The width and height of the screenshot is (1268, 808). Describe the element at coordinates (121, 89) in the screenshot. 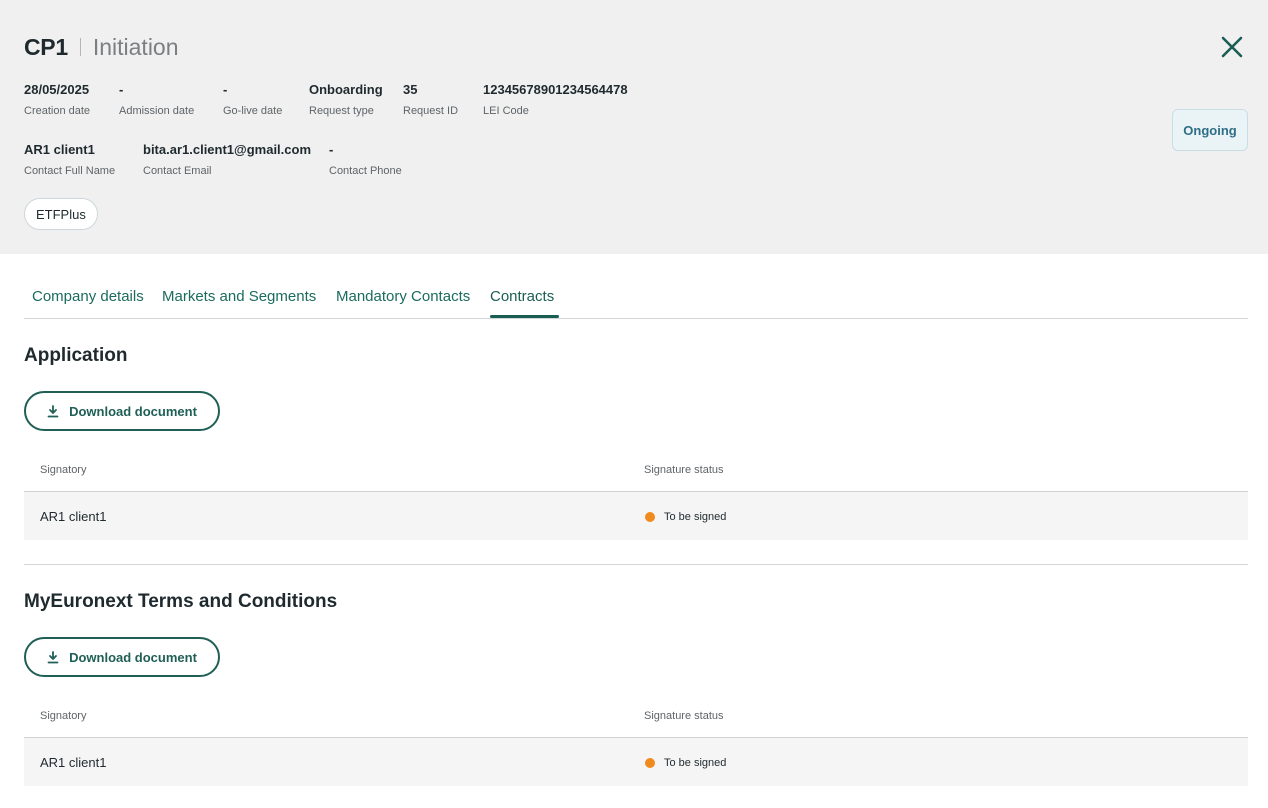

I see `admission-date-value: -` at that location.